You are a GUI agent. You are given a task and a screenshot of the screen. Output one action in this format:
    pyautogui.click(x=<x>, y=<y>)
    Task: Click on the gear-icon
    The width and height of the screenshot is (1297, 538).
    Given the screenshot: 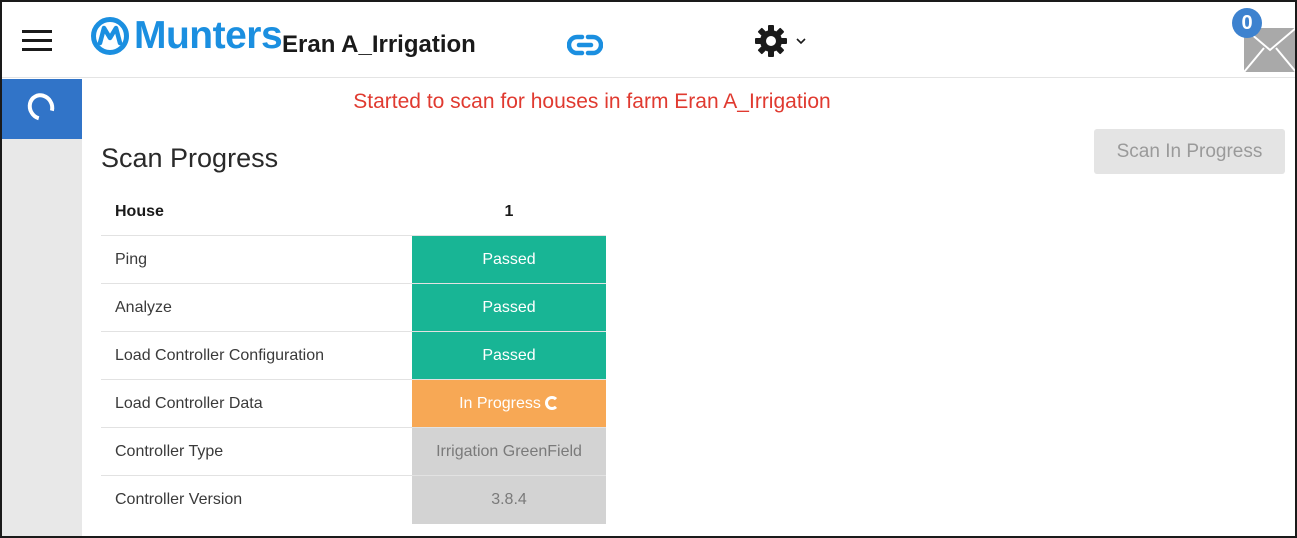 What is the action you would take?
    pyautogui.click(x=771, y=41)
    